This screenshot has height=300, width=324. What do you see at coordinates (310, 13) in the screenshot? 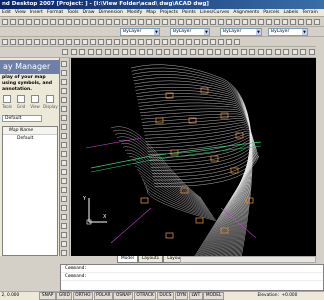
I see `menu-item: Terrain` at bounding box center [310, 13].